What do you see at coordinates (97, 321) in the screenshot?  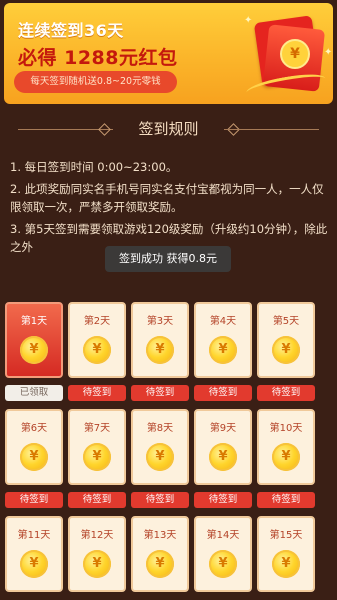 I see `day-label: 第2天` at bounding box center [97, 321].